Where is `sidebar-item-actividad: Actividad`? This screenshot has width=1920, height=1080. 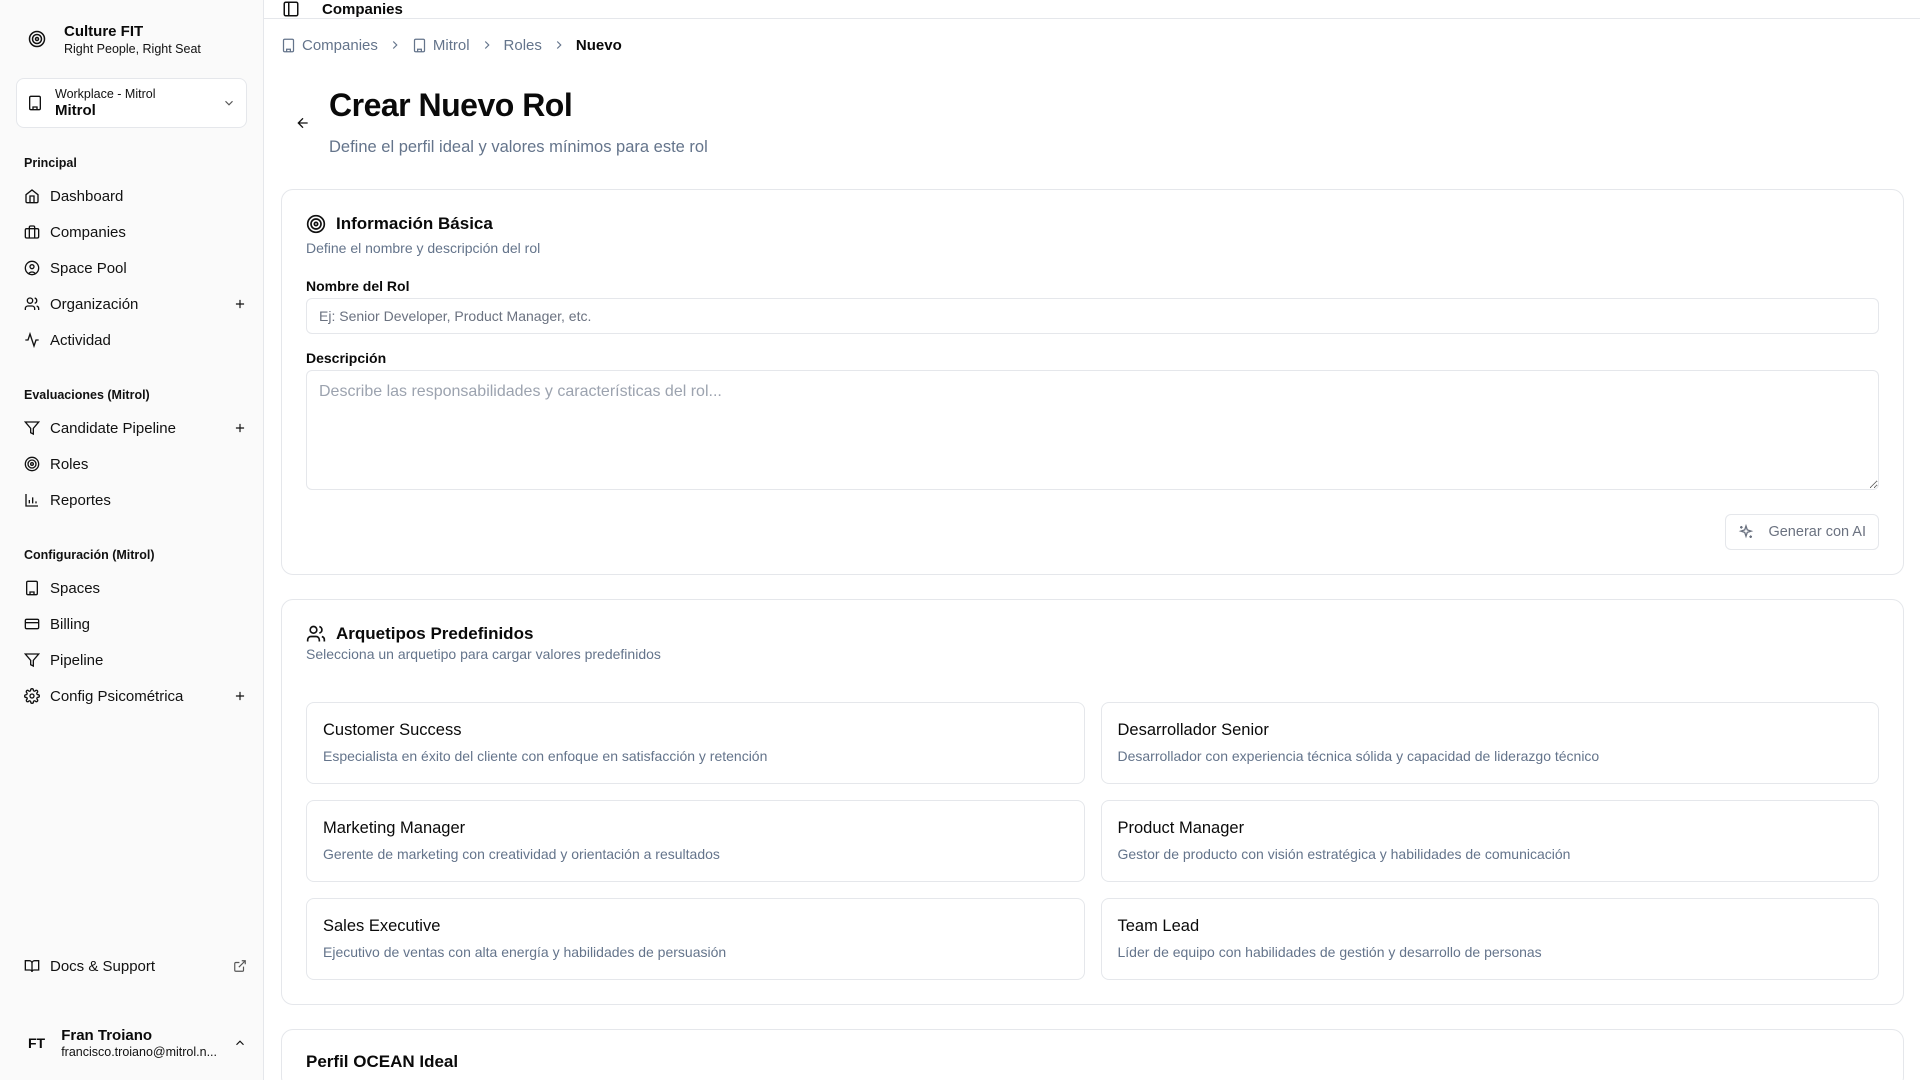
sidebar-item-actividad: Actividad is located at coordinates (131, 340).